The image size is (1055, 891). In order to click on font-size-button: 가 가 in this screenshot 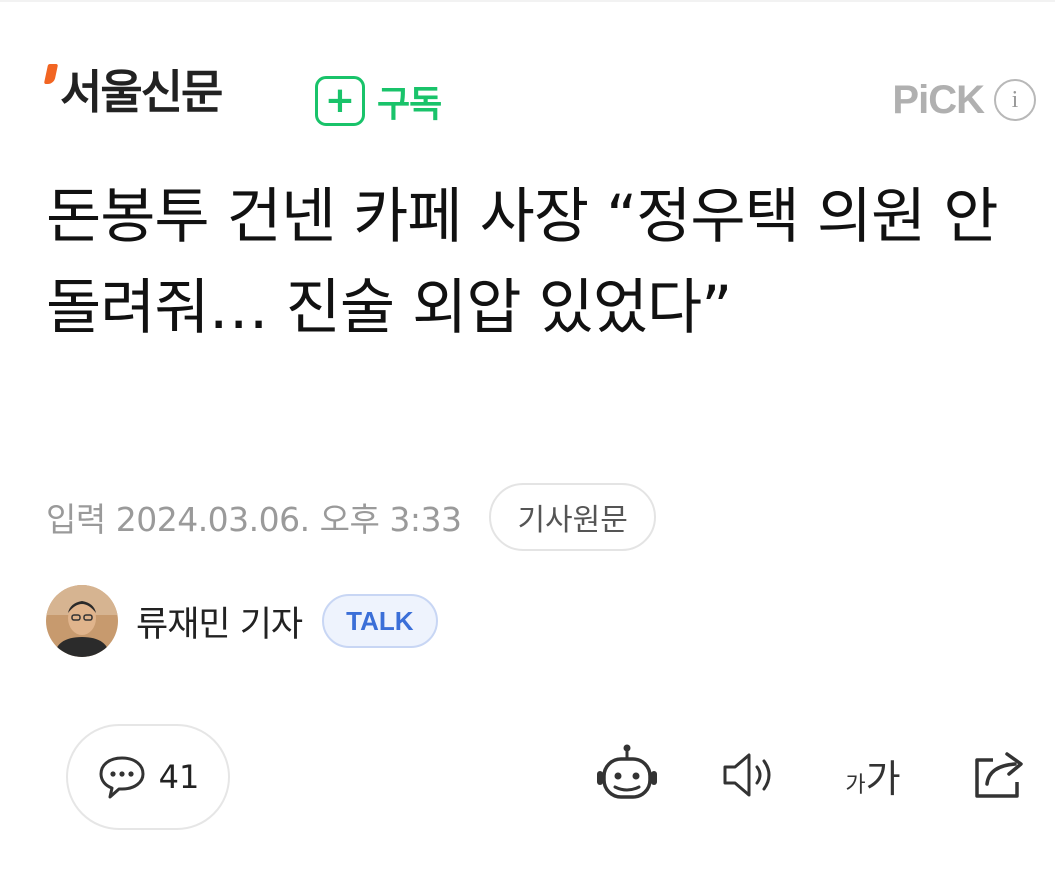, I will do `click(873, 775)`.